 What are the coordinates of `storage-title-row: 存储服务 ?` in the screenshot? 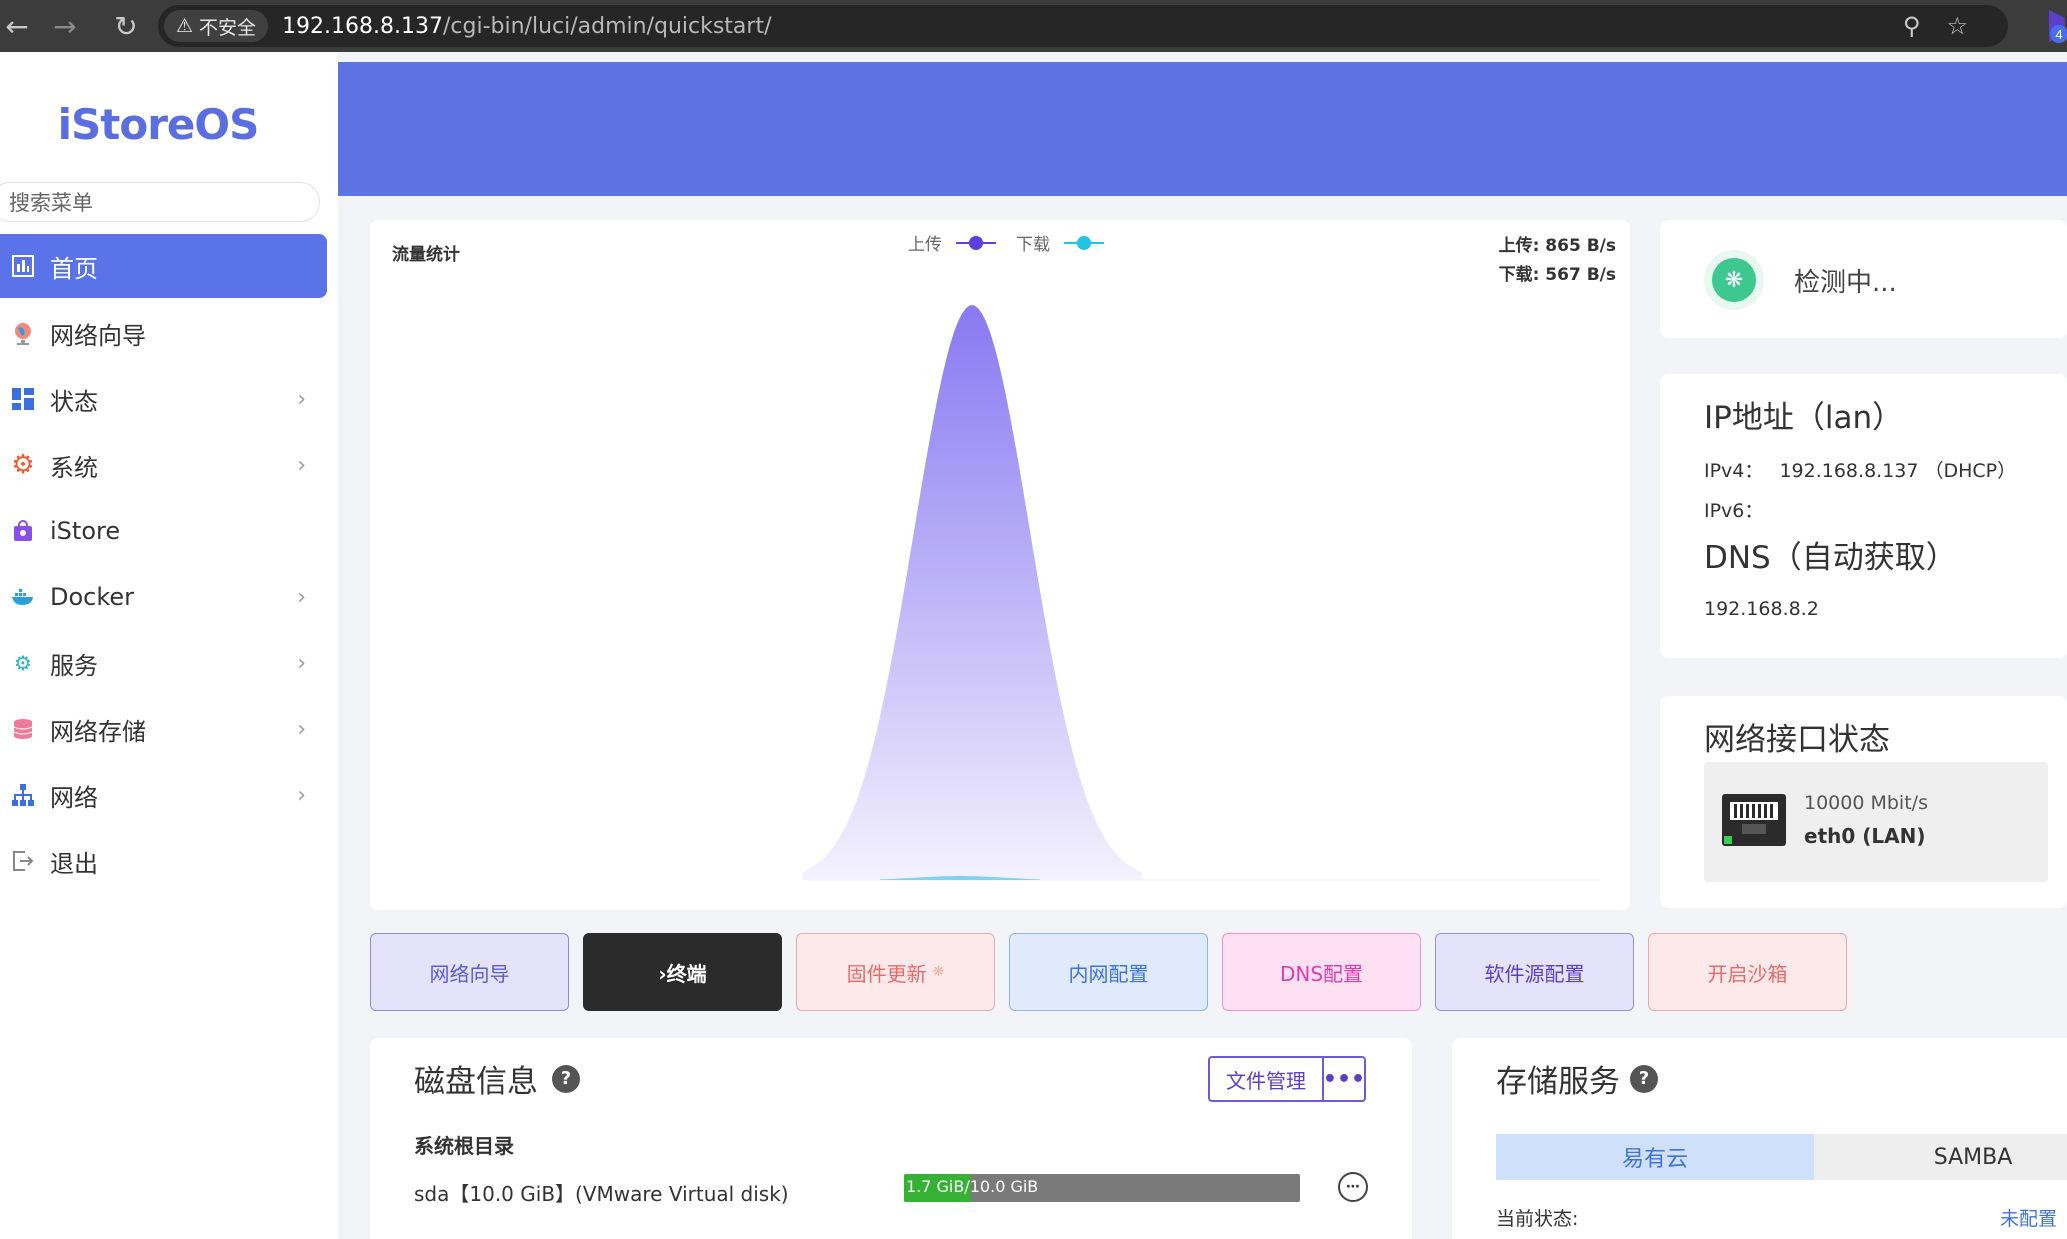 It's located at (1577, 1078).